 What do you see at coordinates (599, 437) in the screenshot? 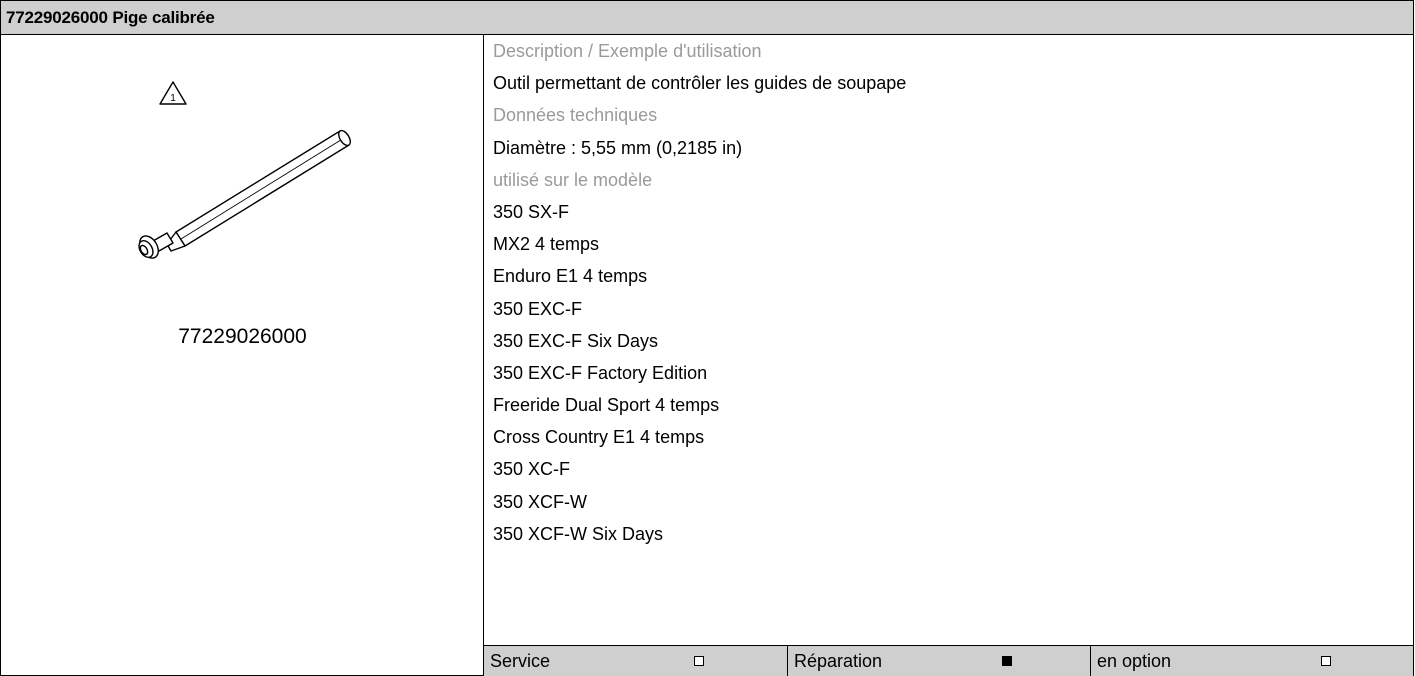
I see `info-line: Cross Country E1 4 temps` at bounding box center [599, 437].